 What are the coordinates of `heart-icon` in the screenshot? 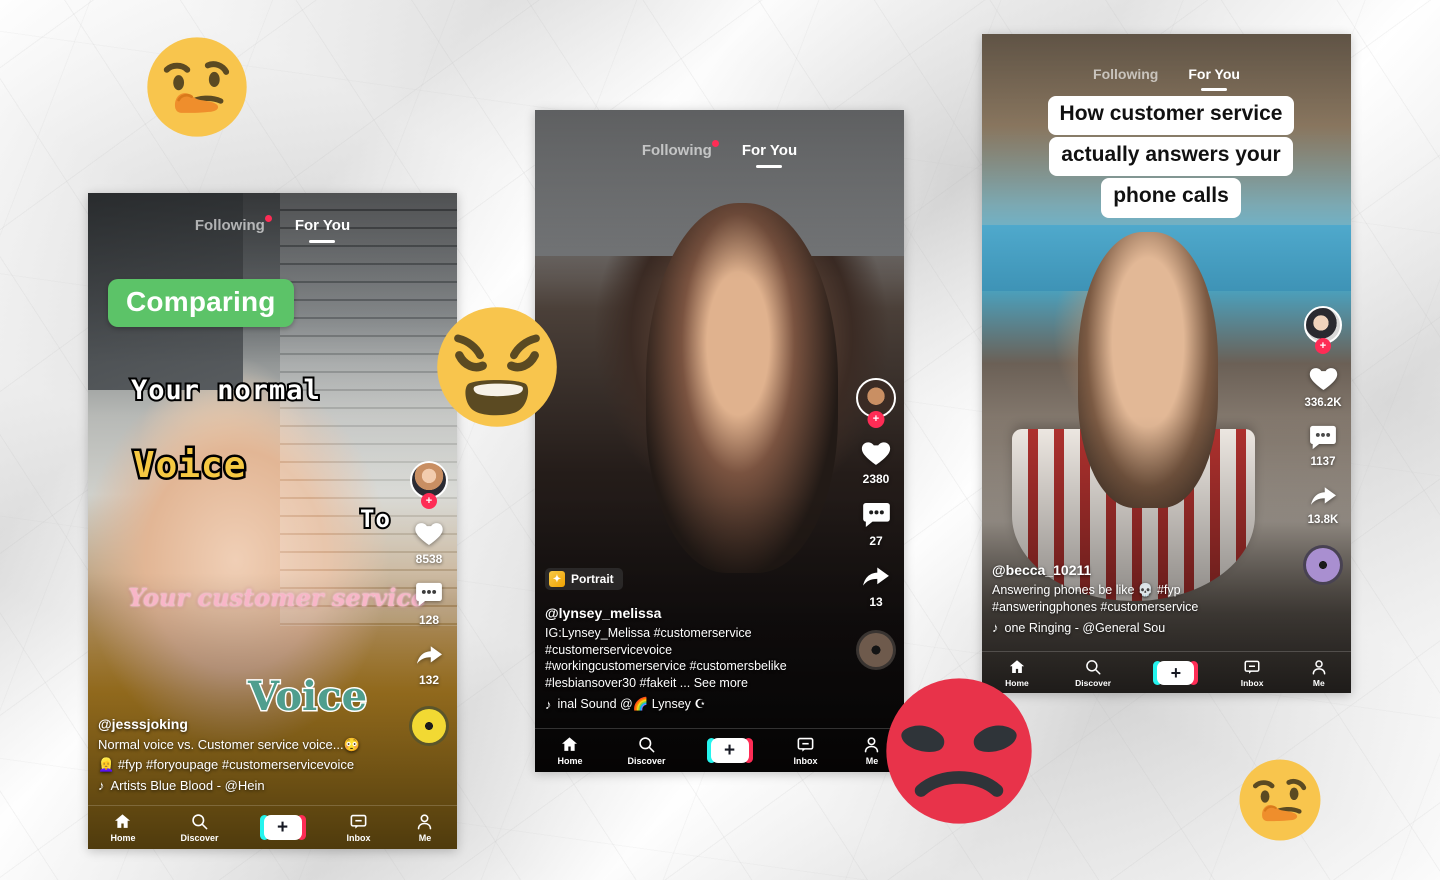 It's located at (1323, 379).